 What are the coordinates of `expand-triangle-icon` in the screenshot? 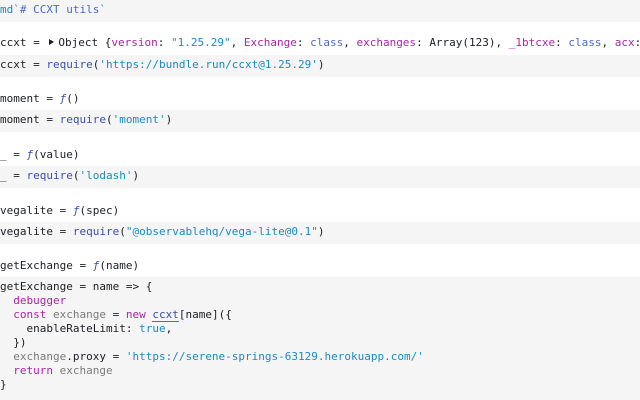 It's located at (52, 42).